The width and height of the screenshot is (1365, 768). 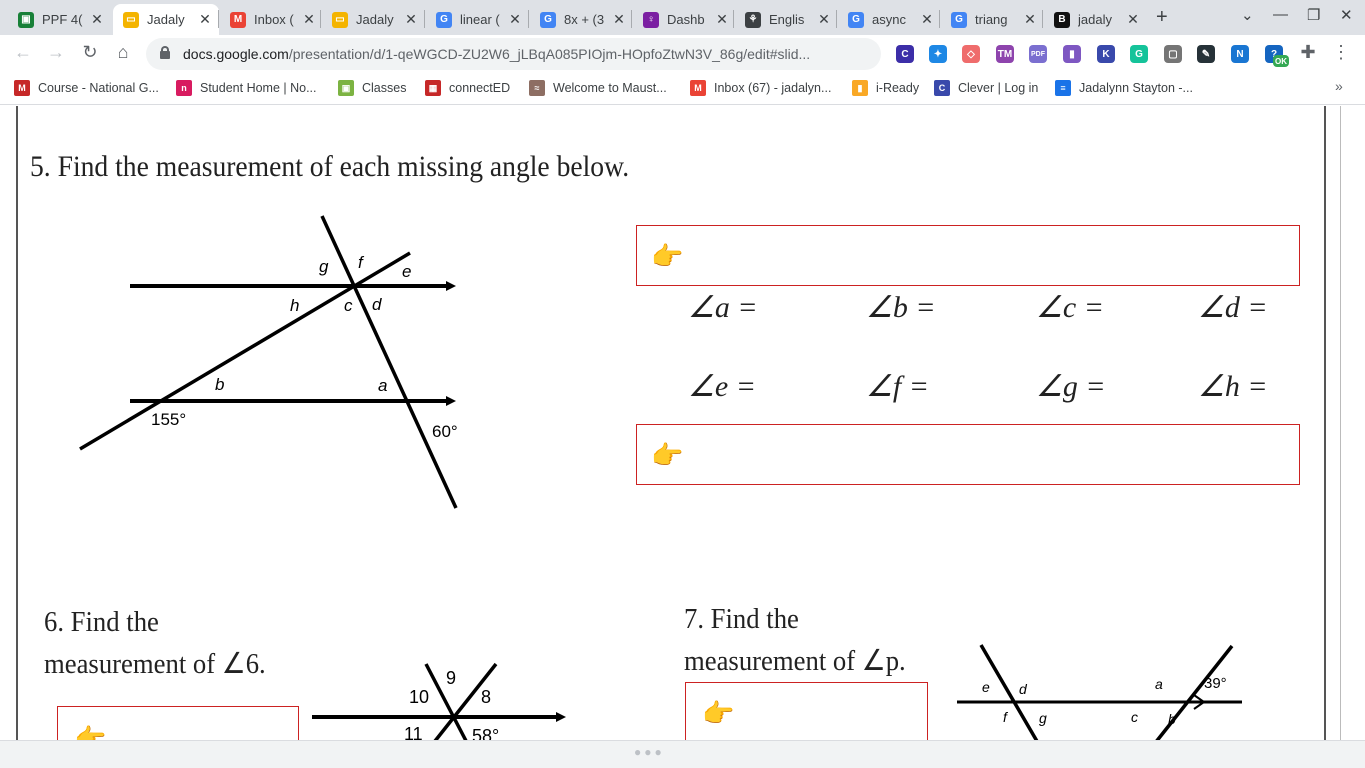 I want to click on angle-h-label: ∠h =, so click(x=1233, y=386).